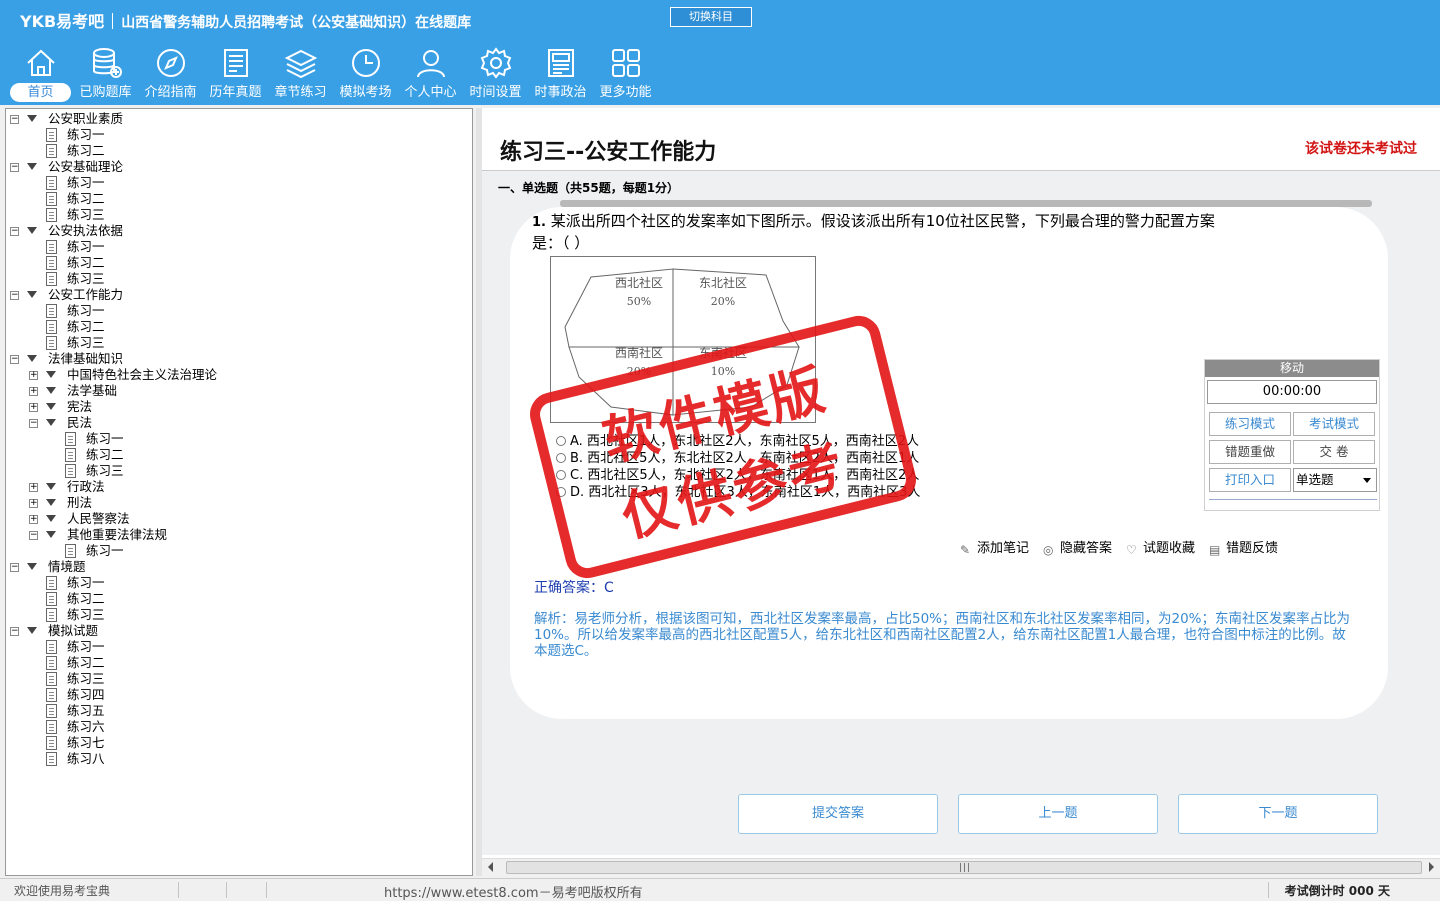  What do you see at coordinates (239, 519) in the screenshot?
I see `tree-node: + 人民警察法` at bounding box center [239, 519].